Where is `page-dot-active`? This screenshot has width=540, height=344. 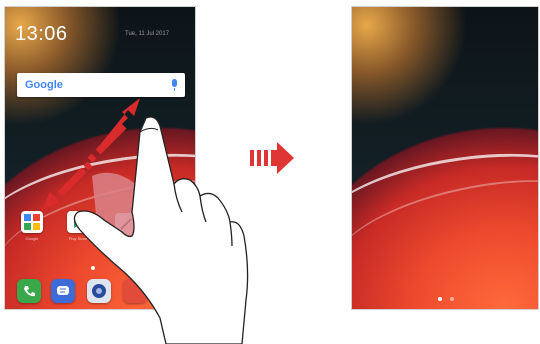
page-dot-active is located at coordinates (440, 299).